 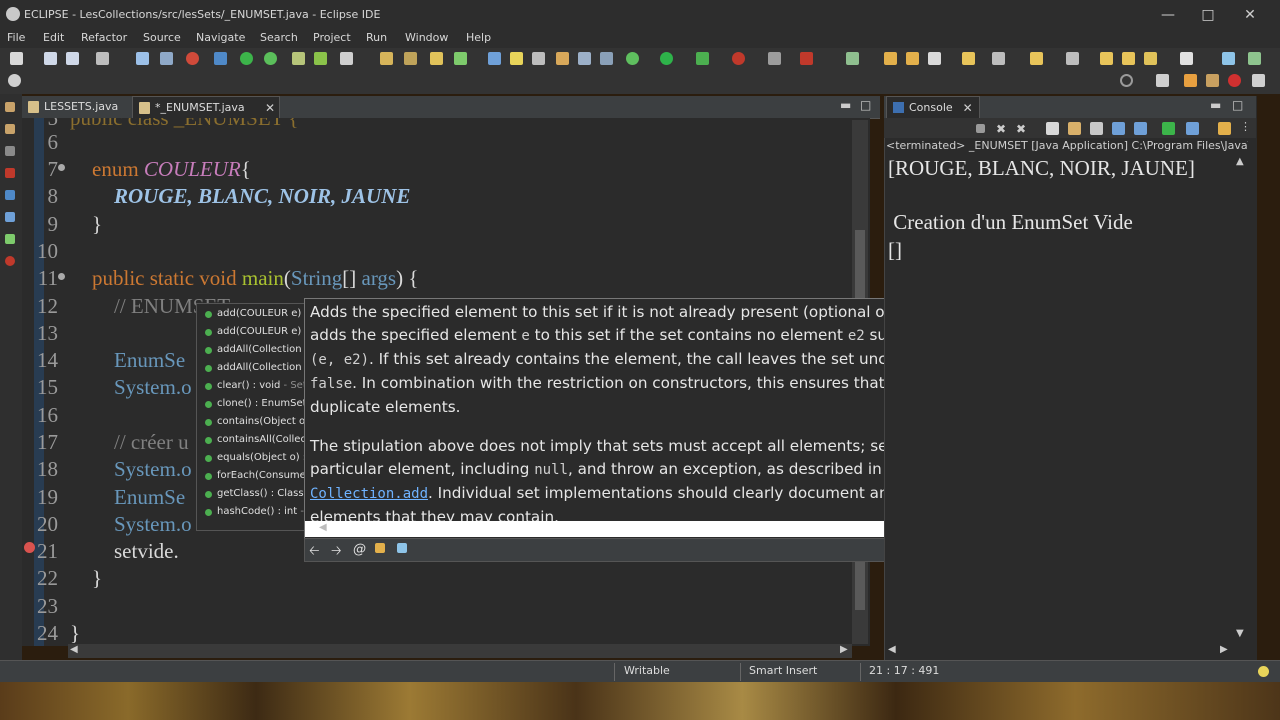 I want to click on step-icon, so click(x=298, y=58).